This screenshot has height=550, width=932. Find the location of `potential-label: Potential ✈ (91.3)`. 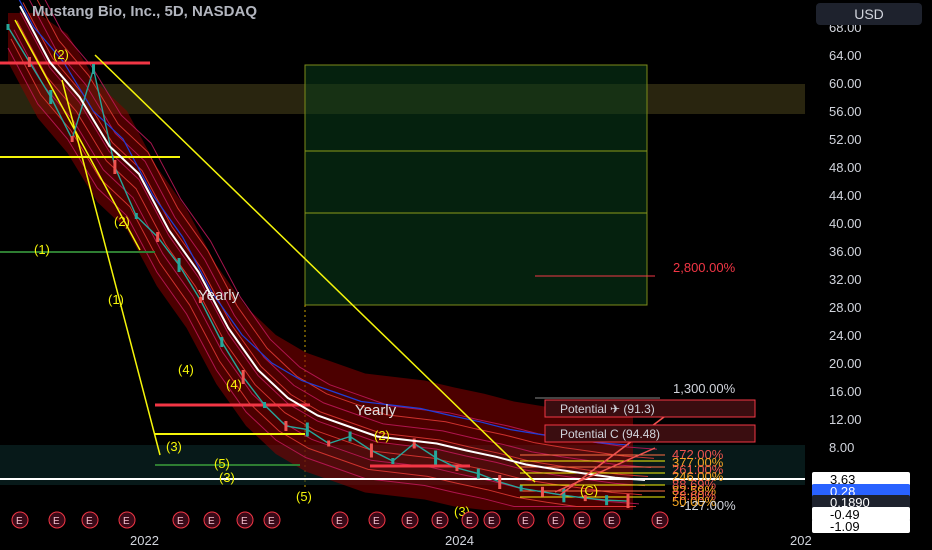

potential-label: Potential ✈ (91.3) is located at coordinates (607, 409).